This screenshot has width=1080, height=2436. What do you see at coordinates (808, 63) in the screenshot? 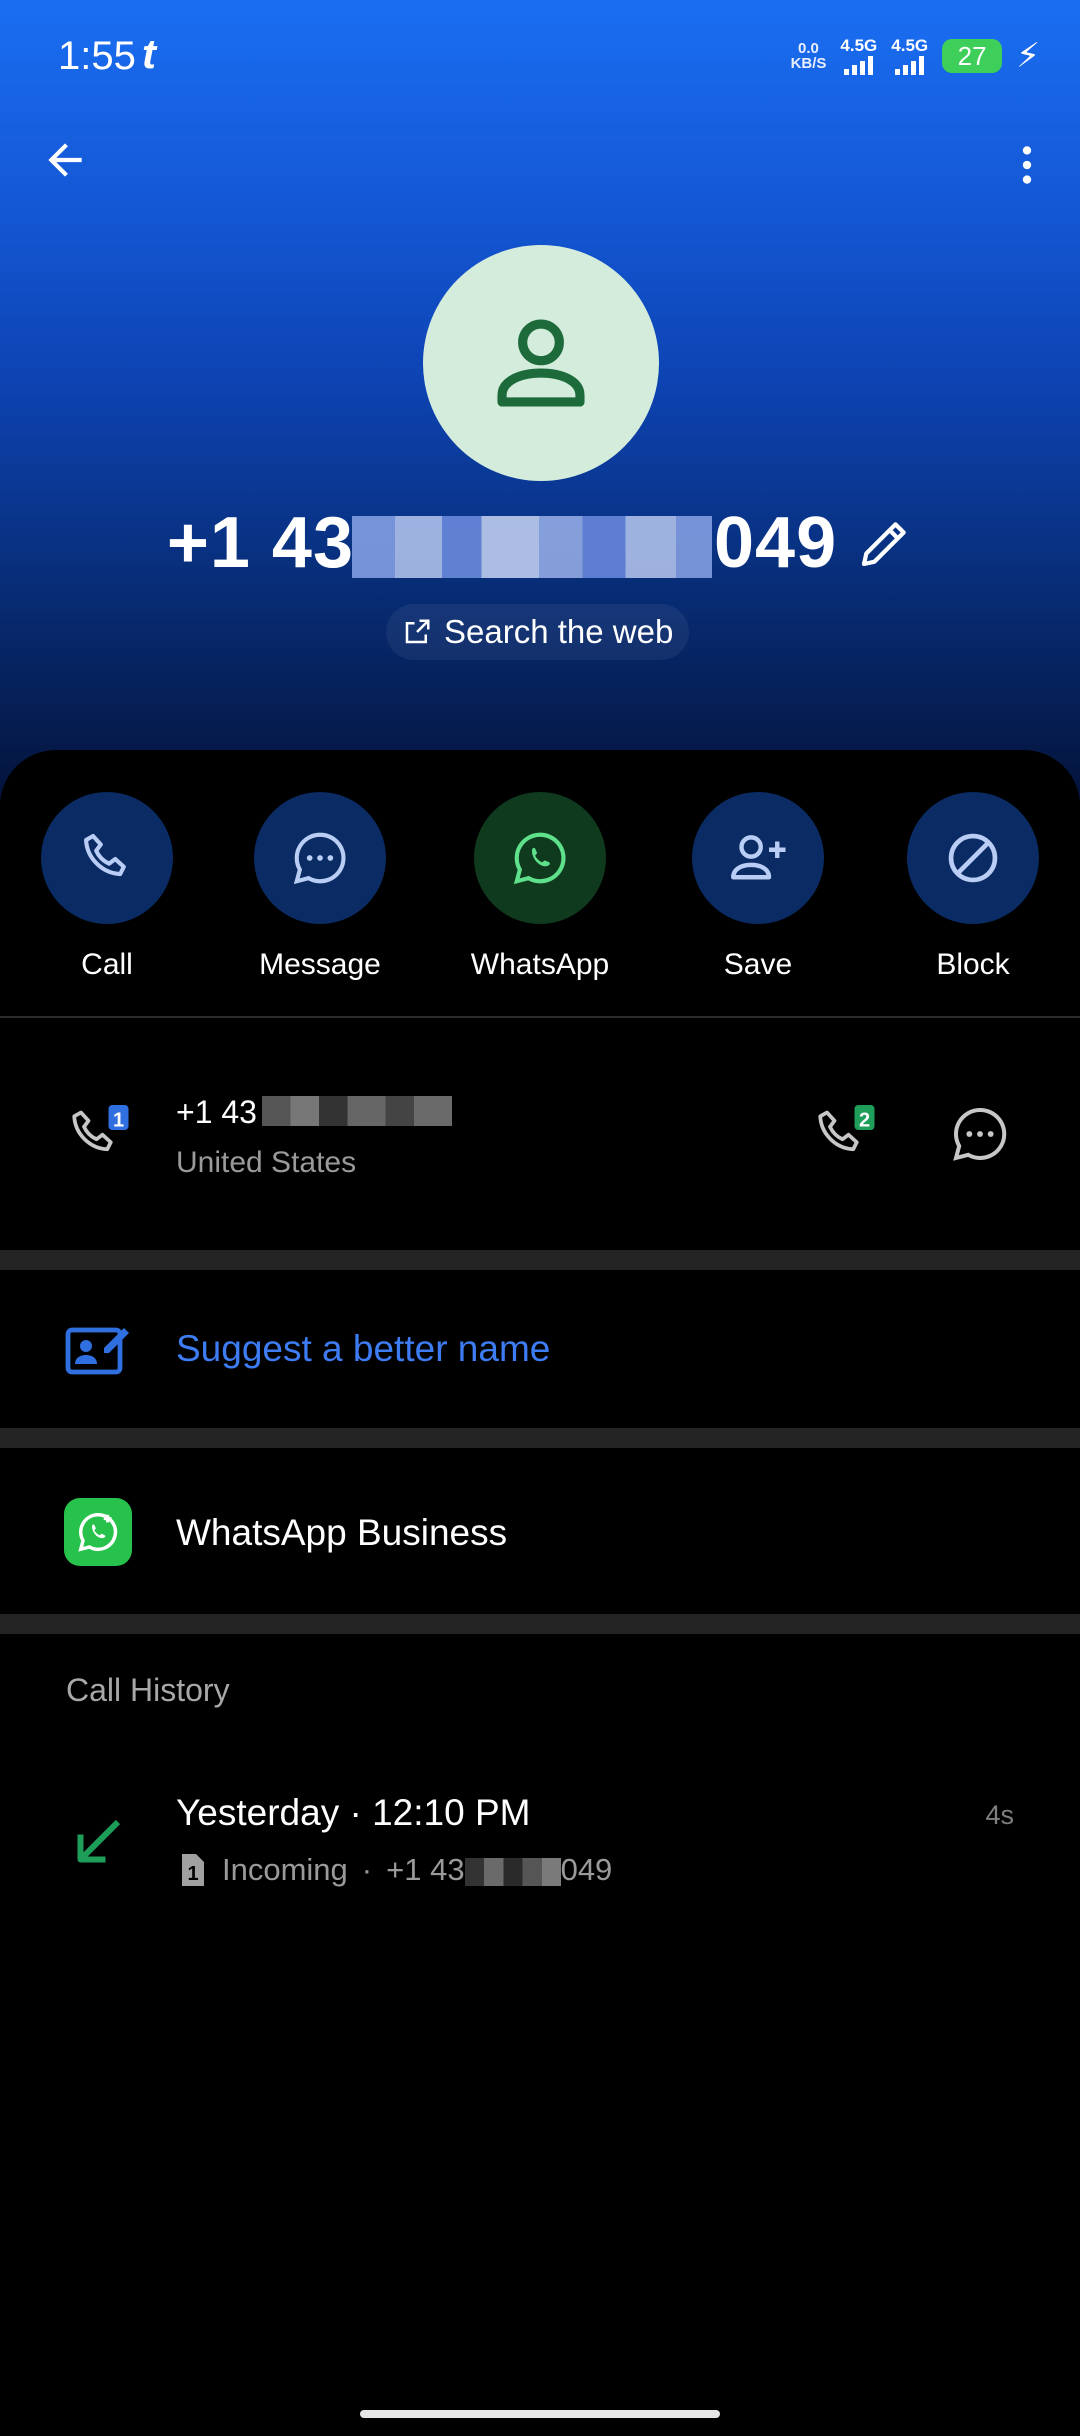
I see `net-speed-unit: KB/S` at bounding box center [808, 63].